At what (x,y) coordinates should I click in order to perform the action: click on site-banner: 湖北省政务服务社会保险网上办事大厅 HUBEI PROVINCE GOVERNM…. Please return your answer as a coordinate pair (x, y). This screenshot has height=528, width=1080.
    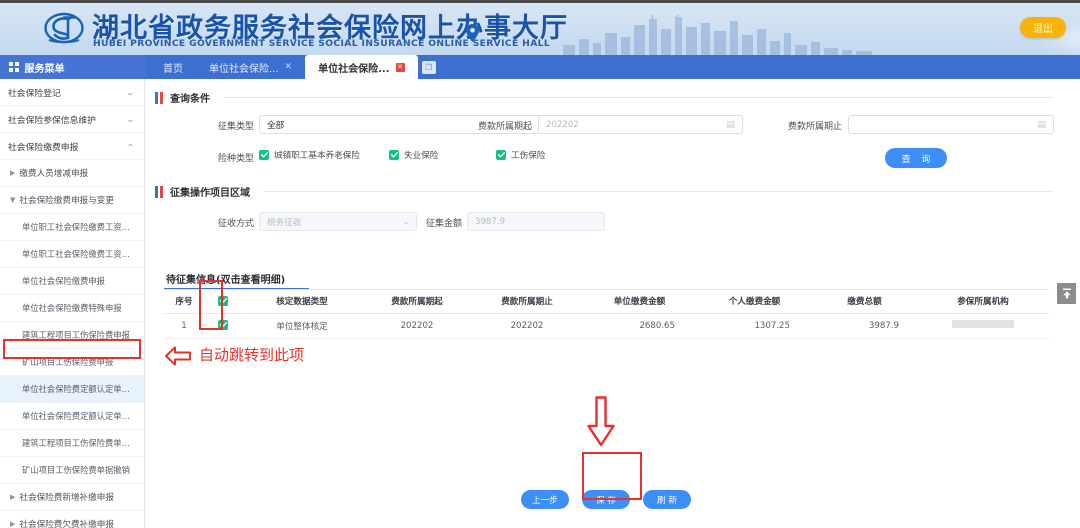
    Looking at the image, I should click on (540, 27).